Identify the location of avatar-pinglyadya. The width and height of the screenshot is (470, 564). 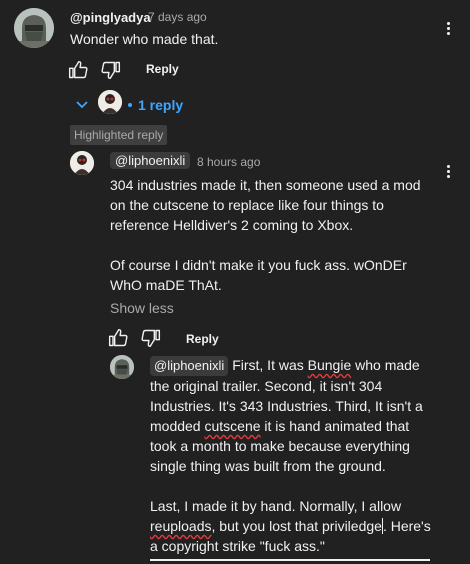
(34, 28).